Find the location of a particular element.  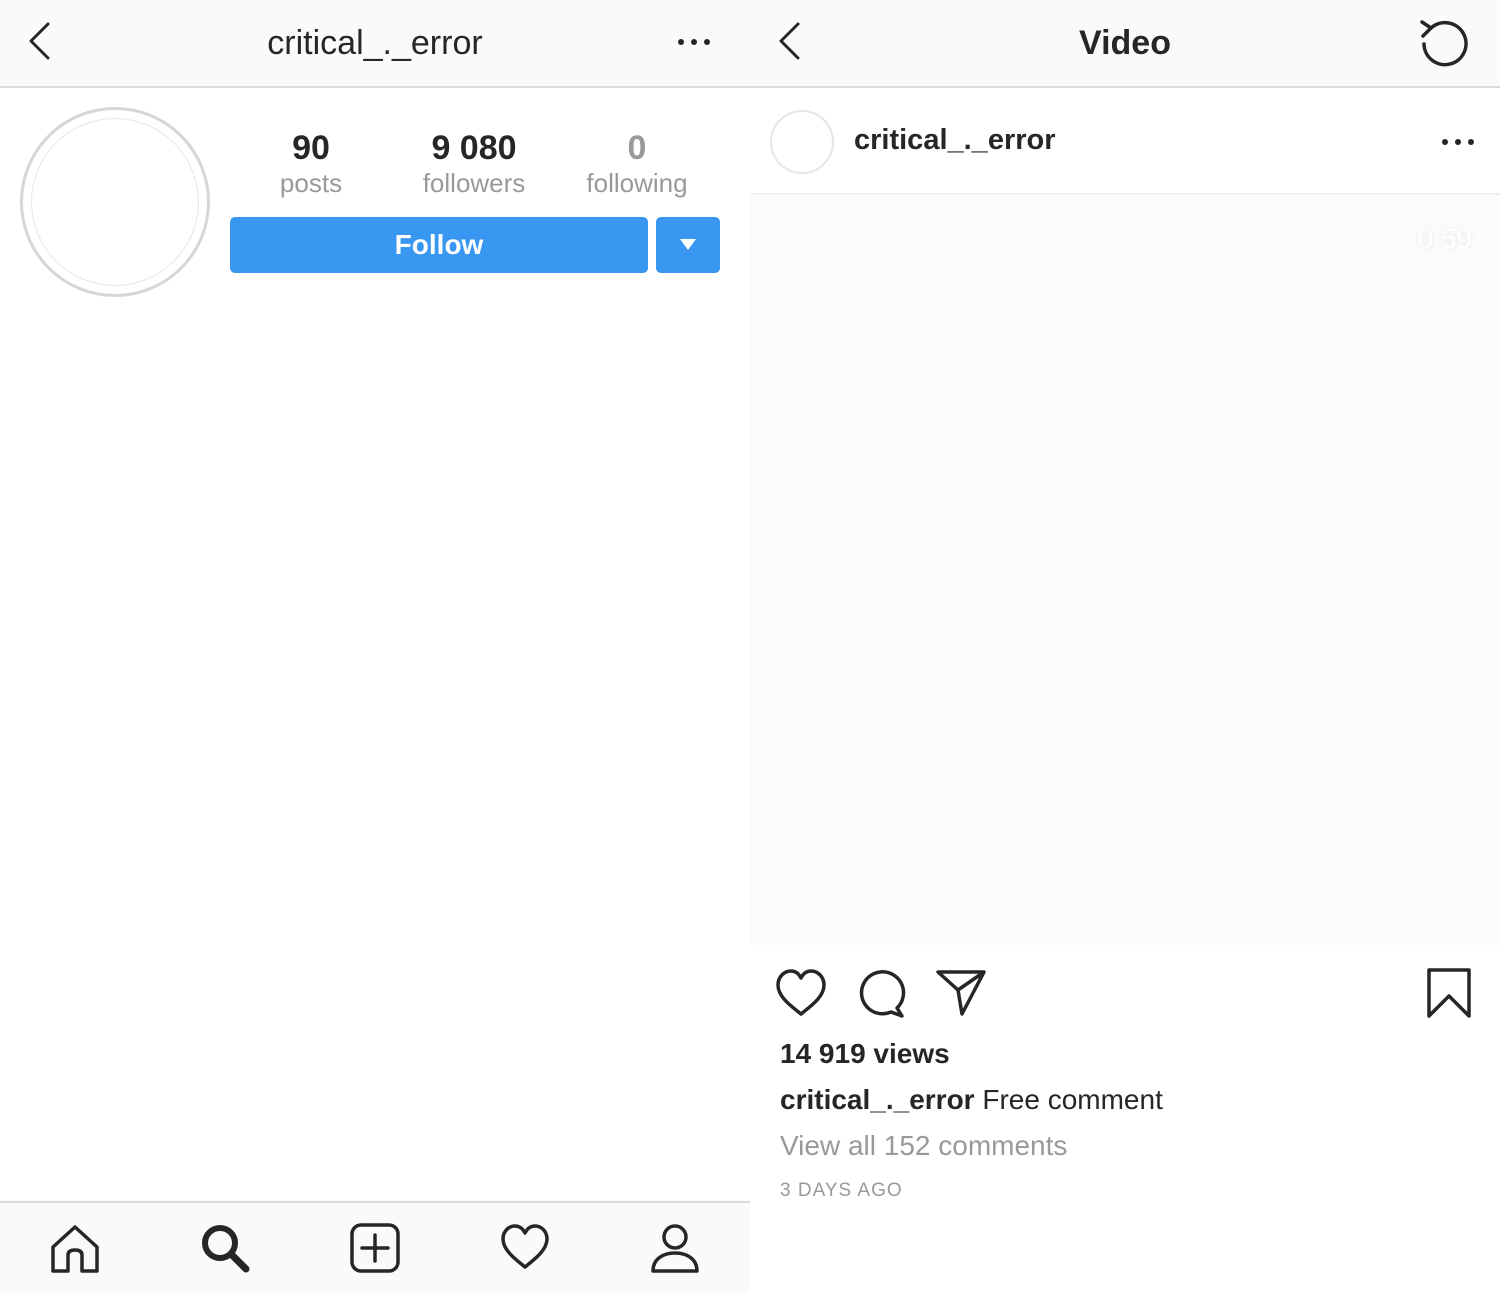

bookmark-icon is located at coordinates (1449, 993).